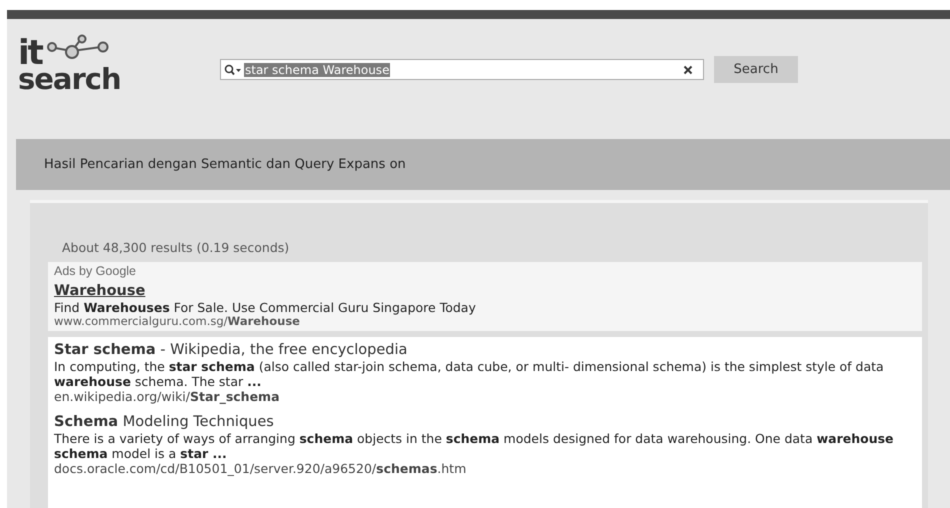  I want to click on search-icon, so click(233, 70).